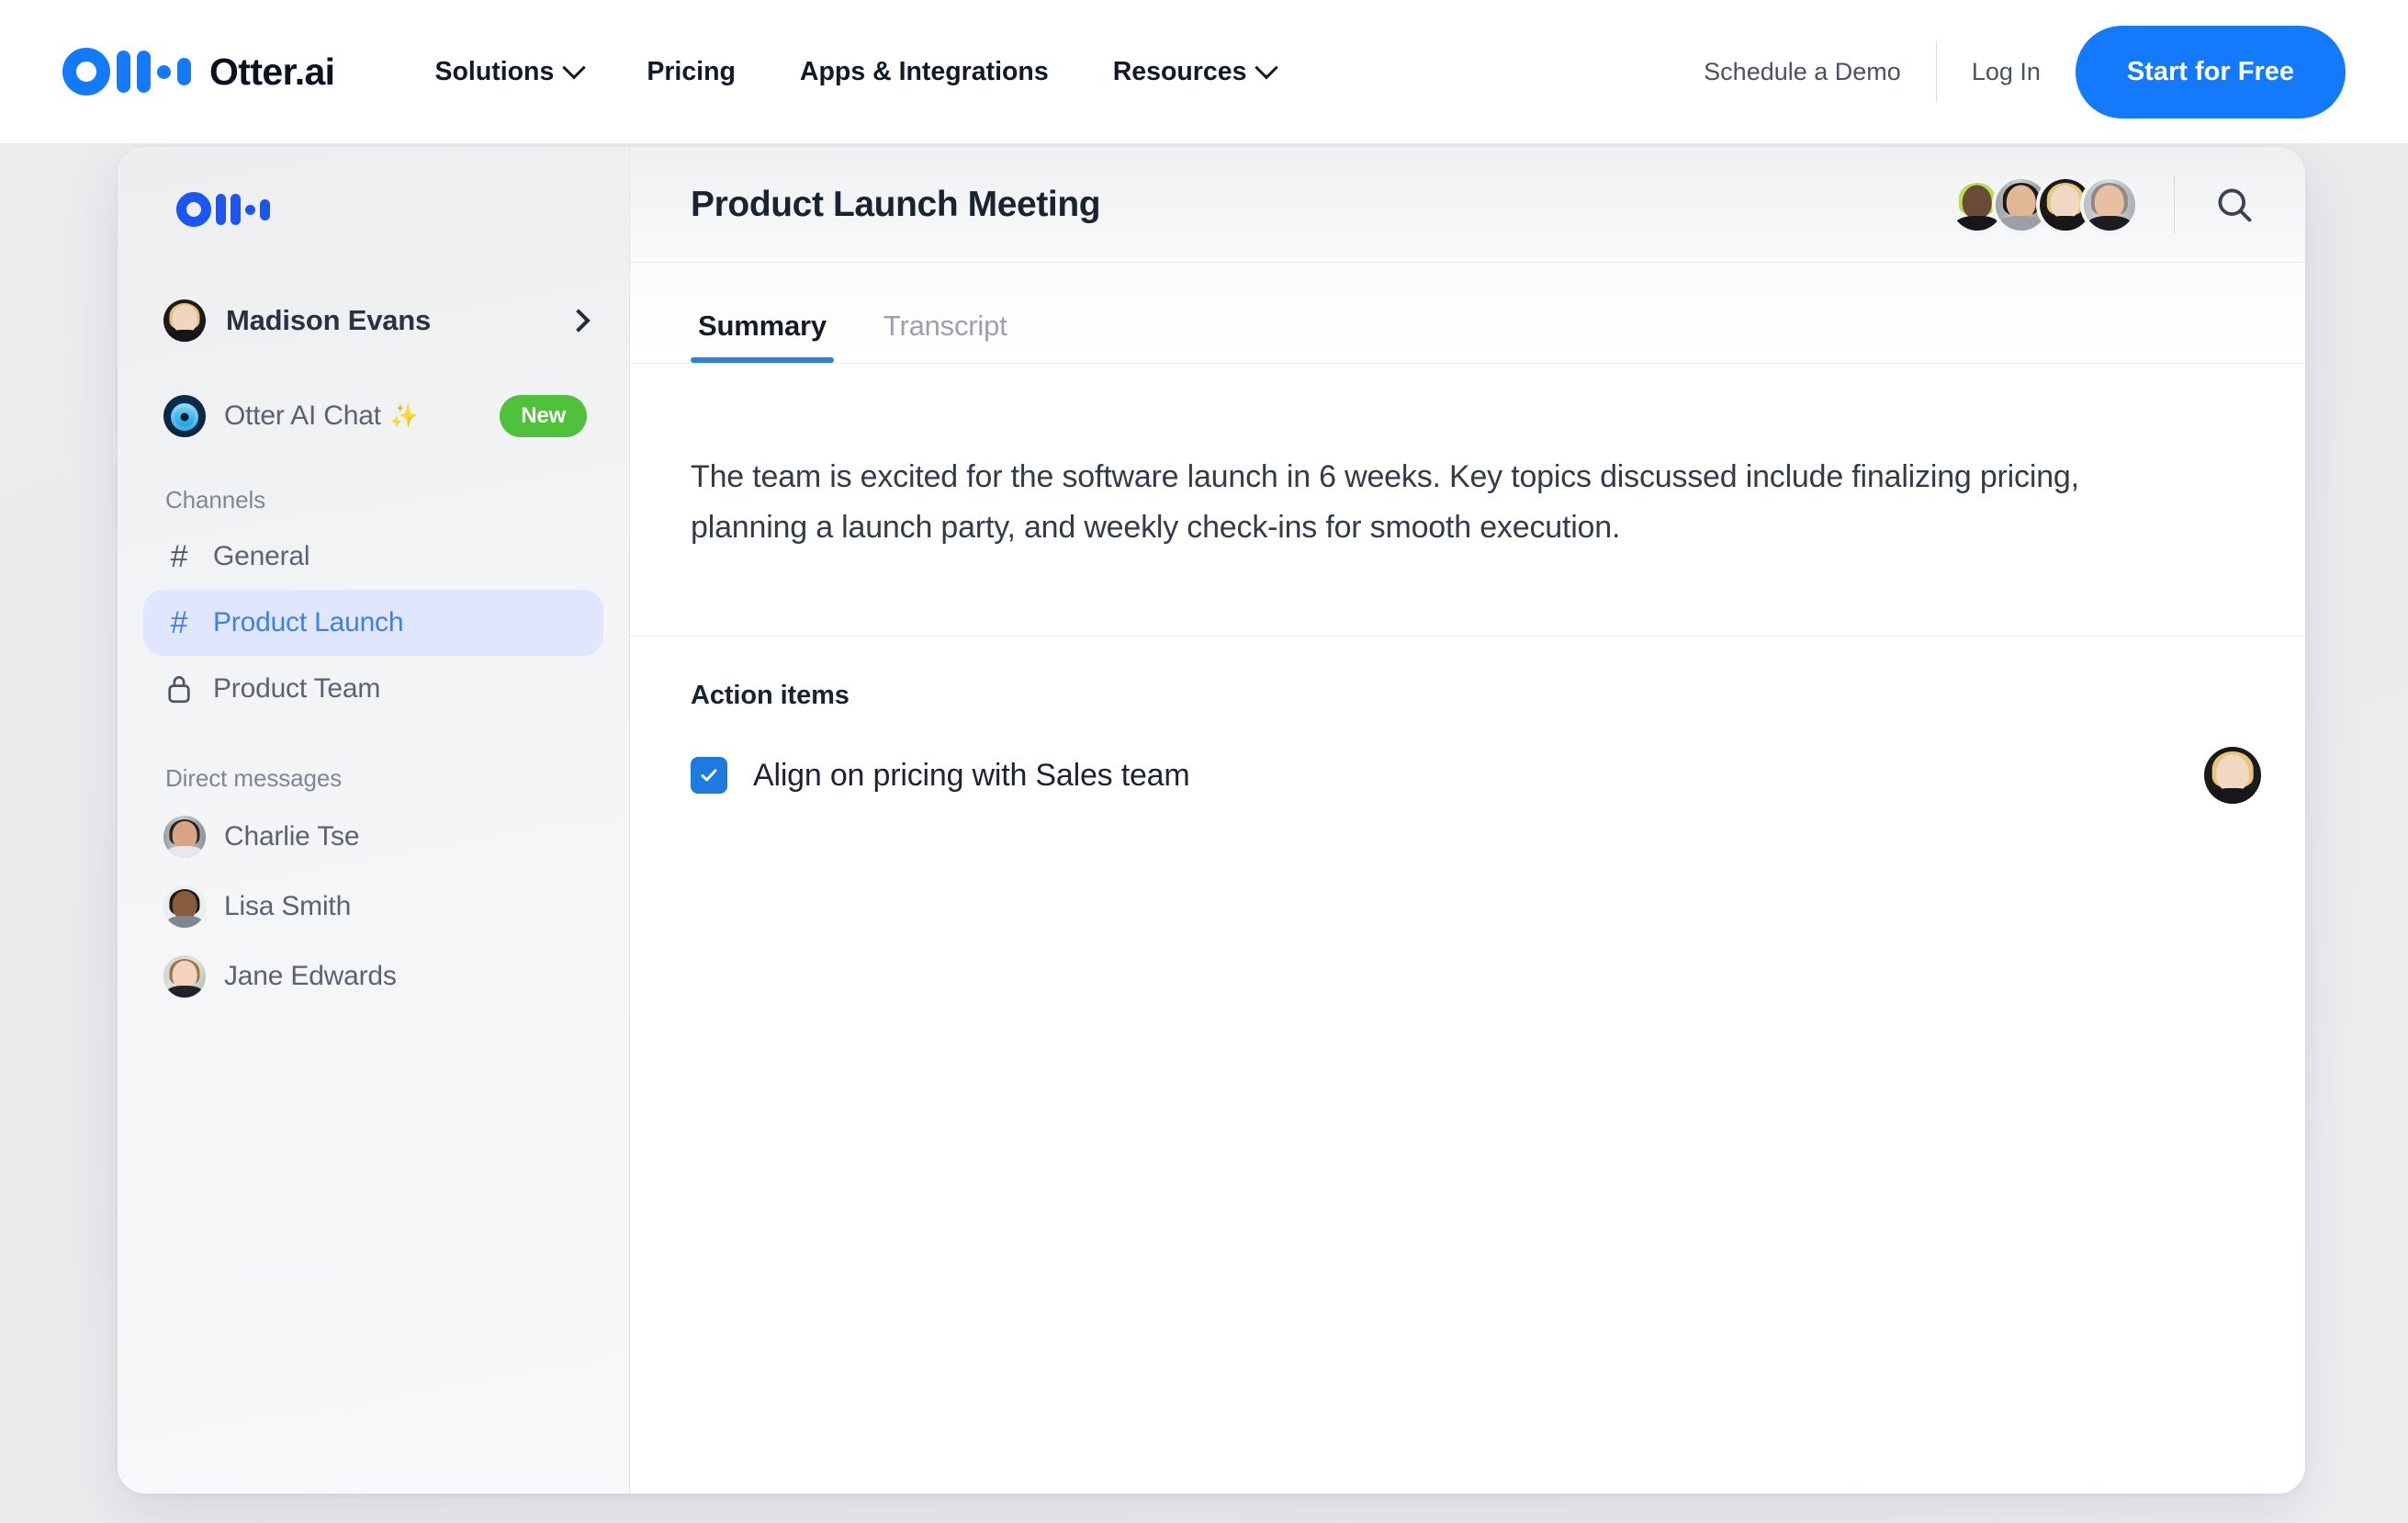  Describe the element at coordinates (770, 696) in the screenshot. I see `action-items-heading: Action items` at that location.